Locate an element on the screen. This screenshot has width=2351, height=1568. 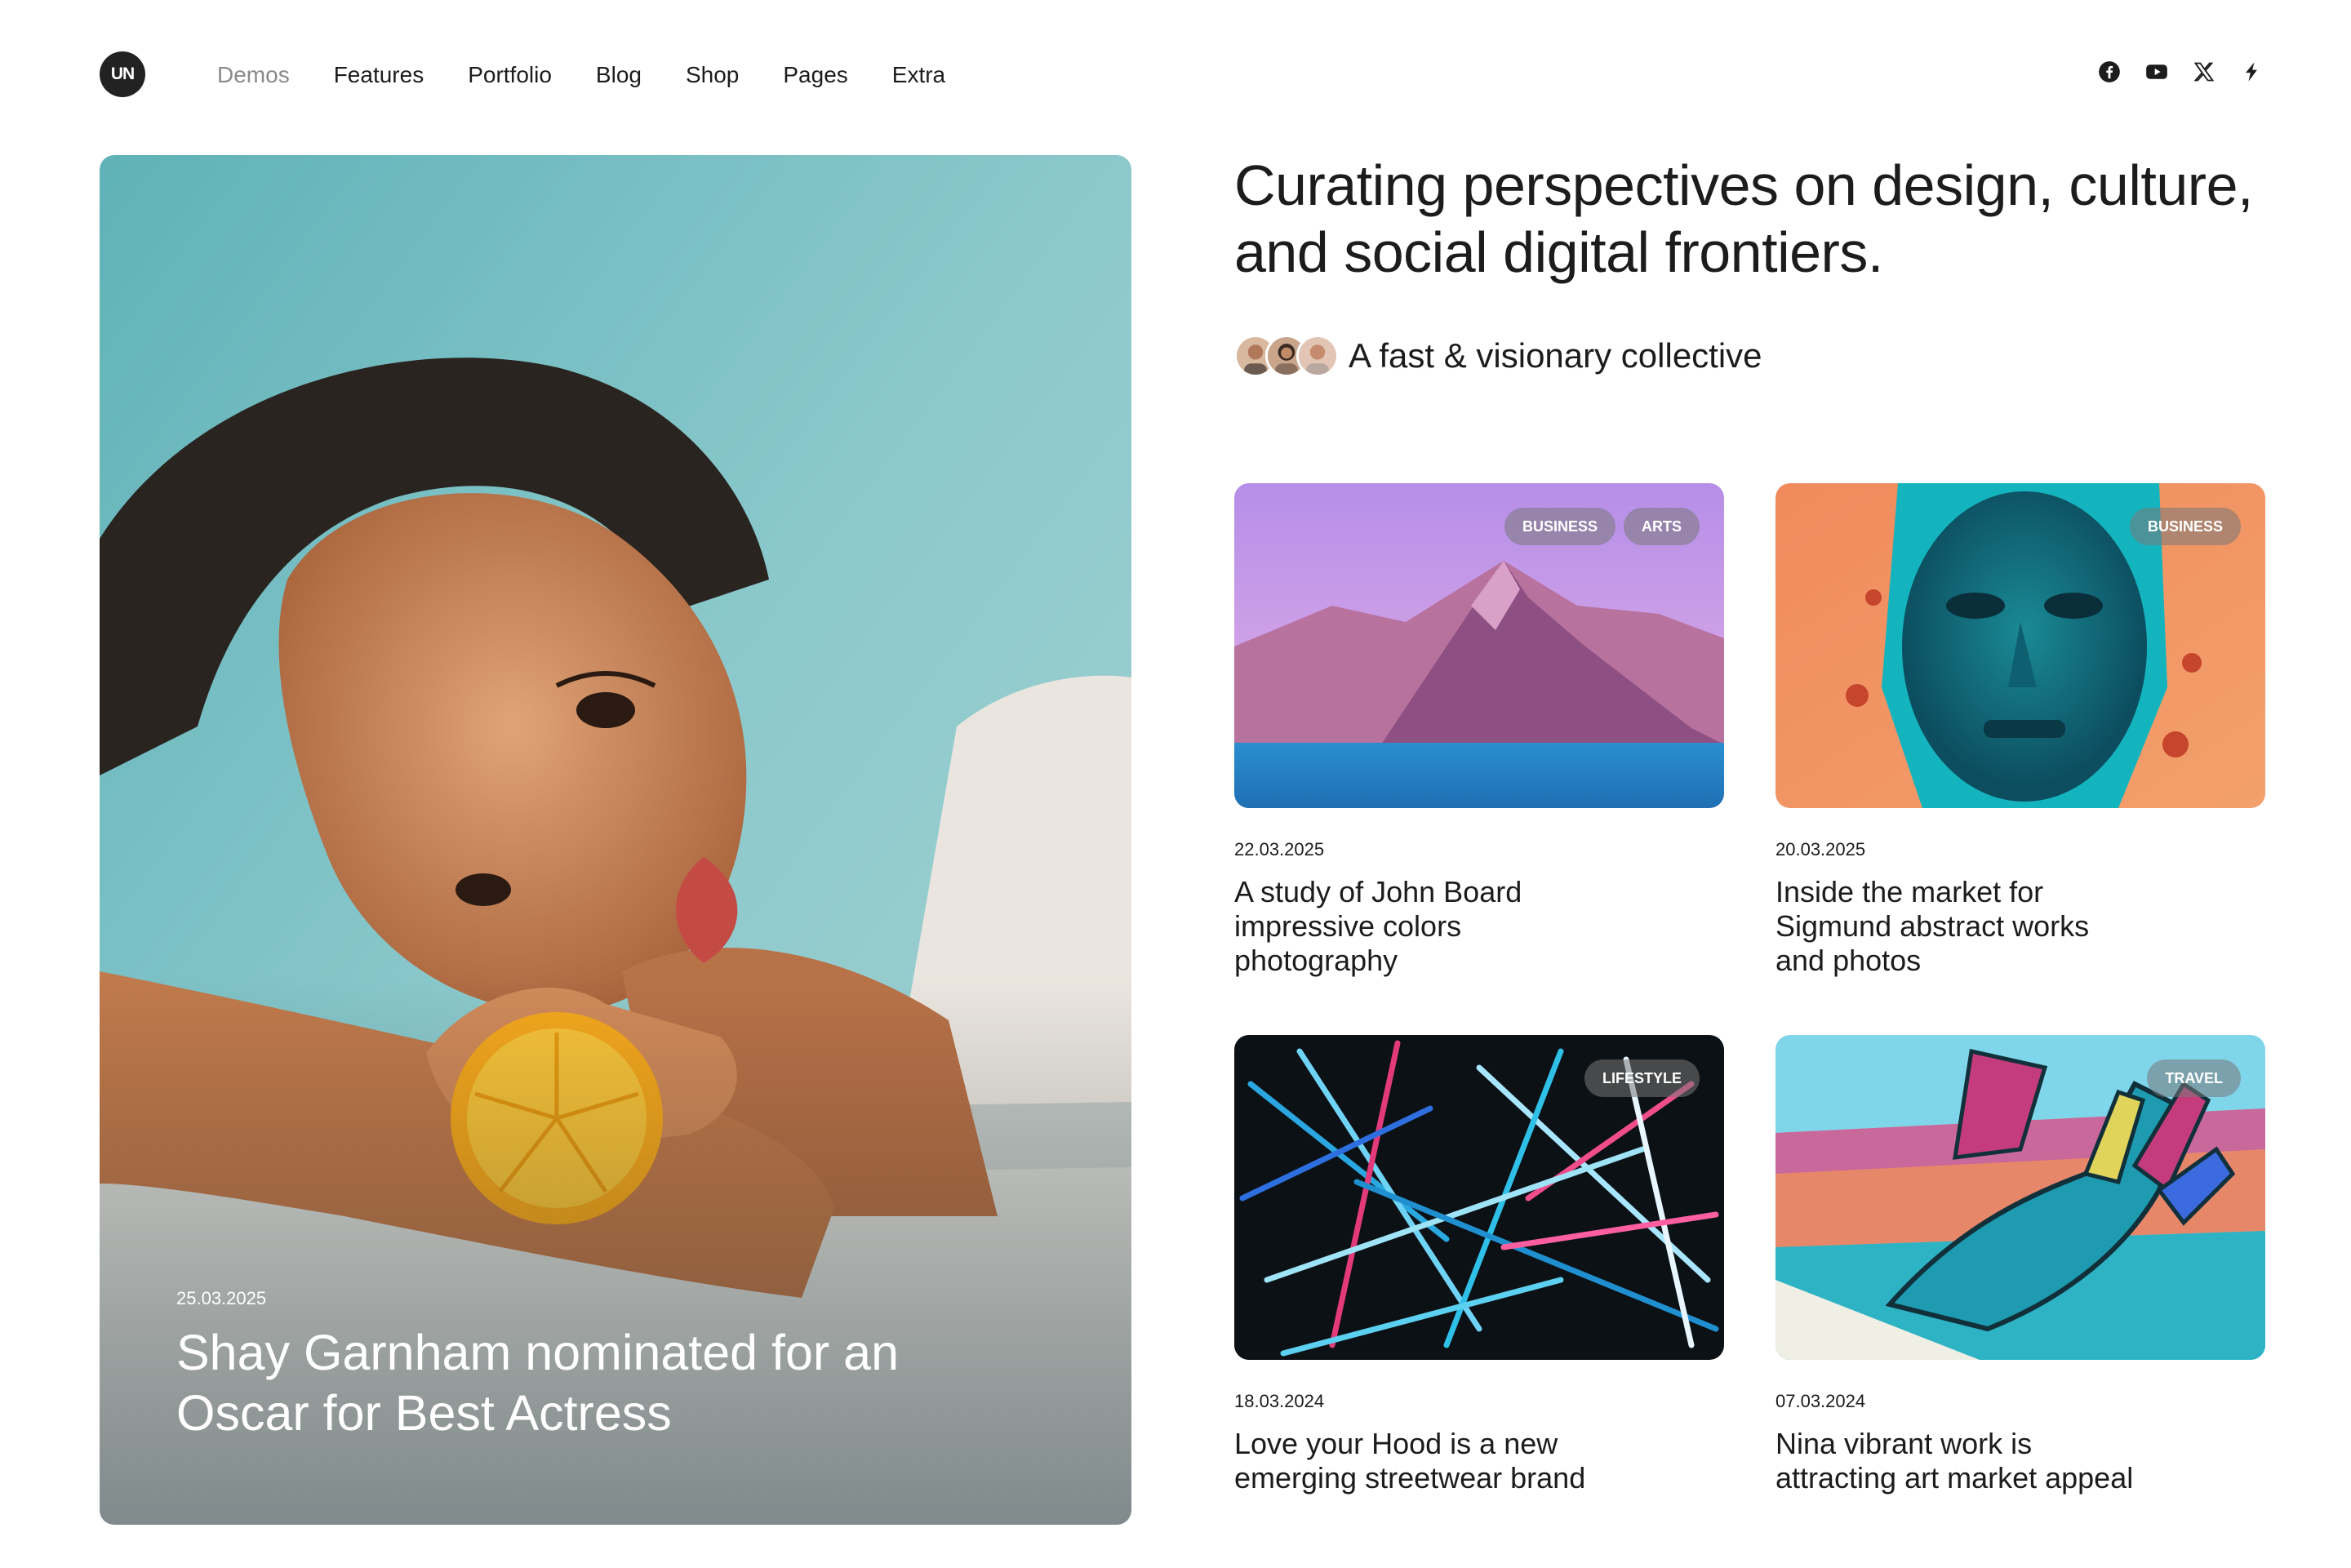
nav-demos: Demos is located at coordinates (254, 75).